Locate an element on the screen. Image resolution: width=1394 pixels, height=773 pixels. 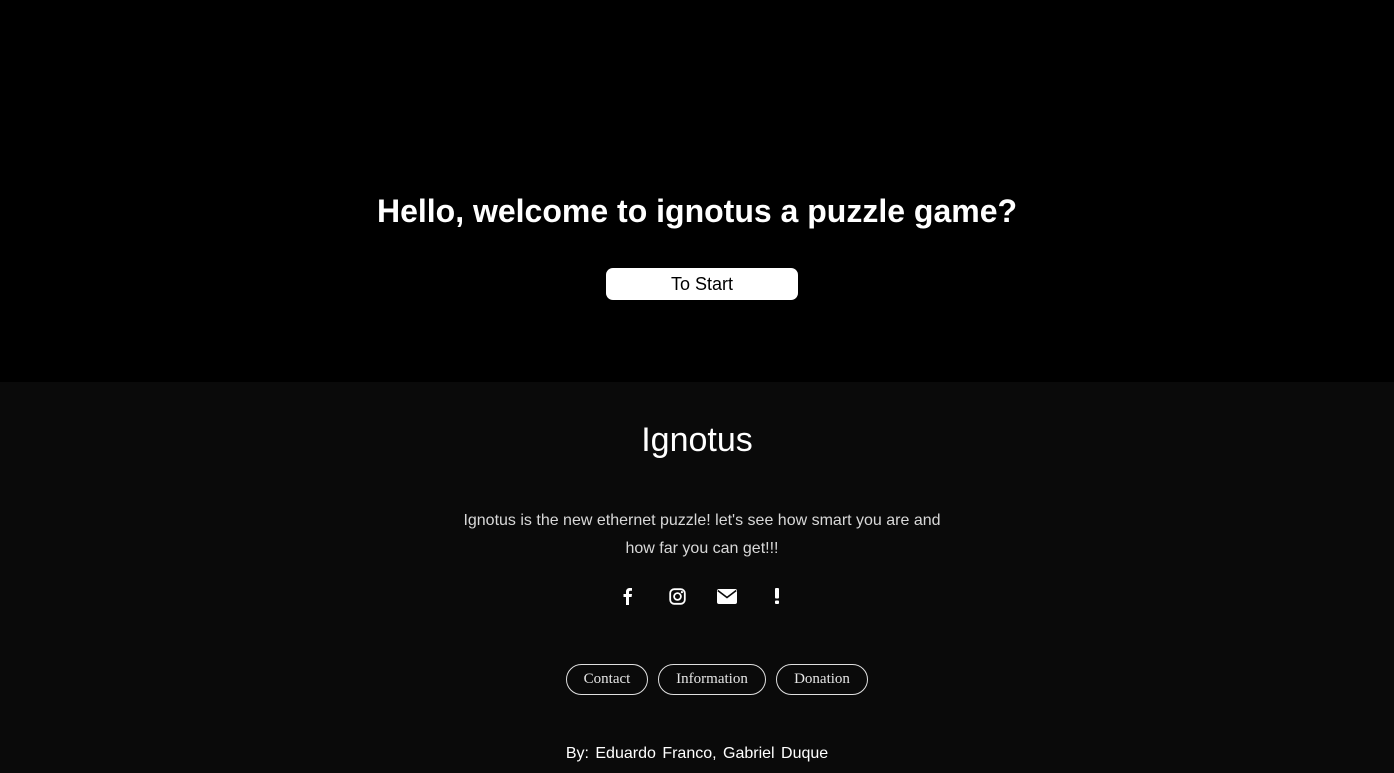
footer-links: Contact Information Donation is located at coordinates (697, 679).